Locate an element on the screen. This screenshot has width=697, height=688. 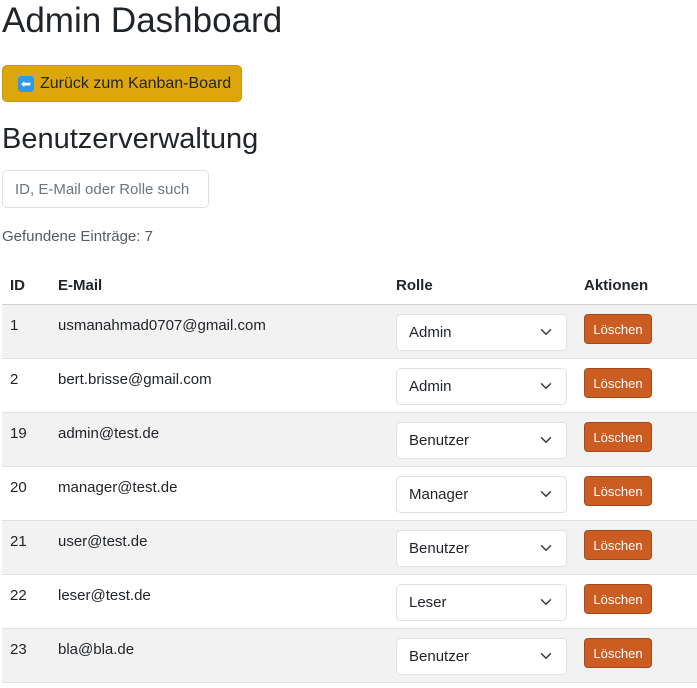
back-arrow-icon: ⬅ is located at coordinates (26, 83).